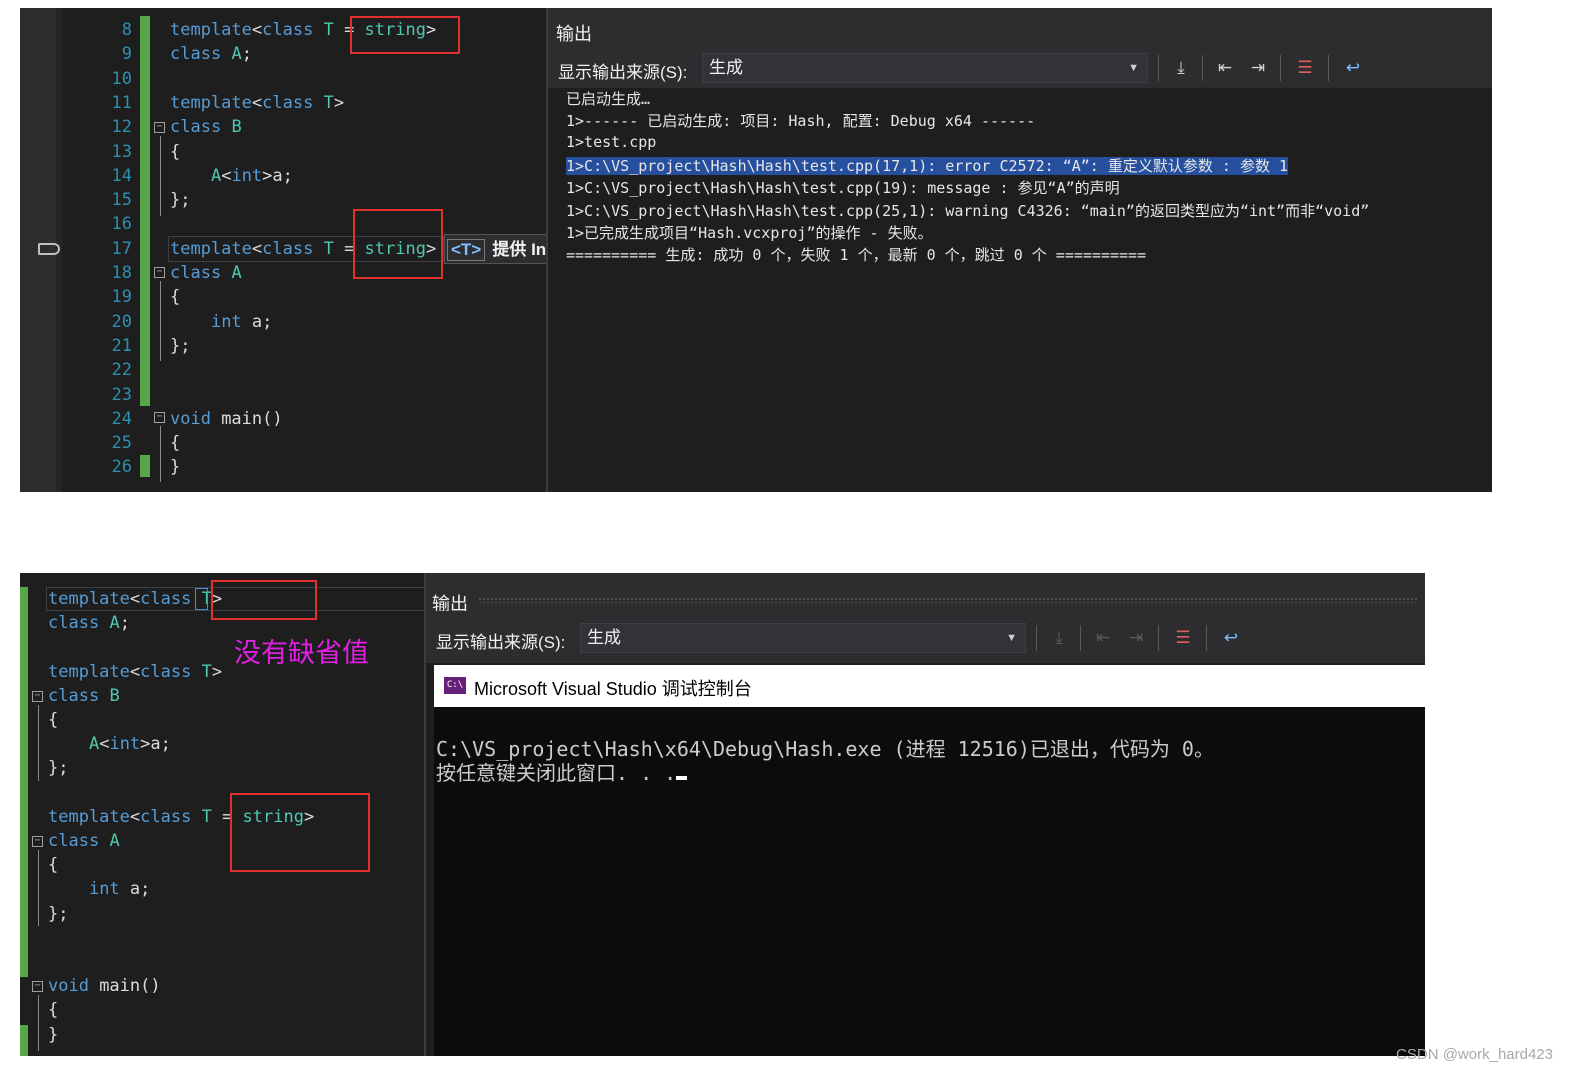 The height and width of the screenshot is (1081, 1583). What do you see at coordinates (1020, 27) in the screenshot?
I see `output-title-bar` at bounding box center [1020, 27].